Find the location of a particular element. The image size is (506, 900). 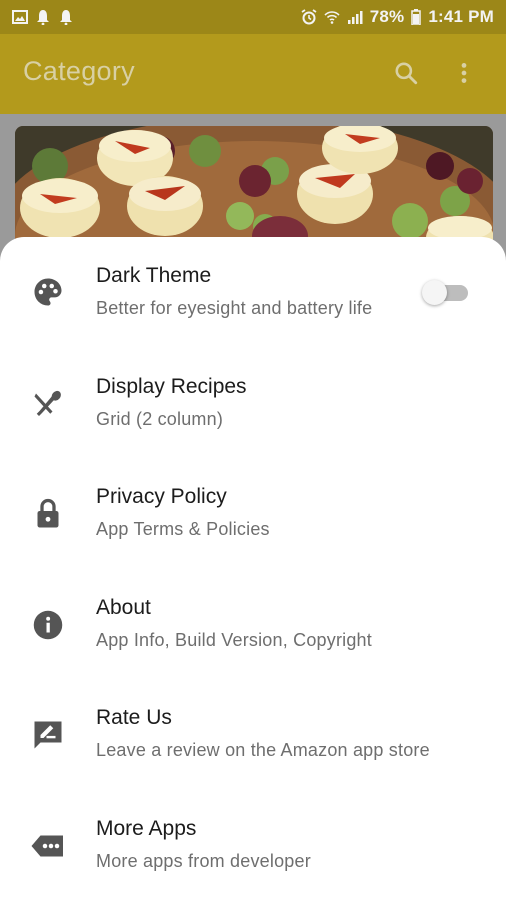

app-bar: Category is located at coordinates (253, 74).